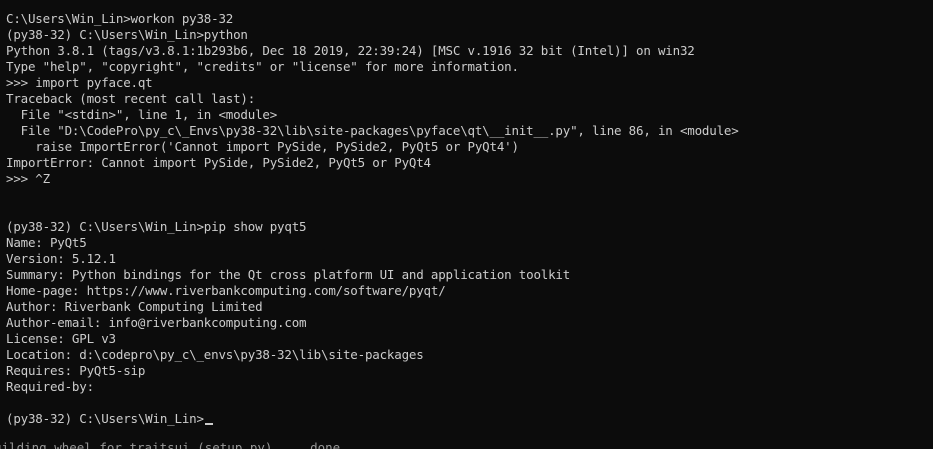 The height and width of the screenshot is (449, 933). What do you see at coordinates (131, 98) in the screenshot?
I see `terminal-line: Traceback (most recent call last):` at bounding box center [131, 98].